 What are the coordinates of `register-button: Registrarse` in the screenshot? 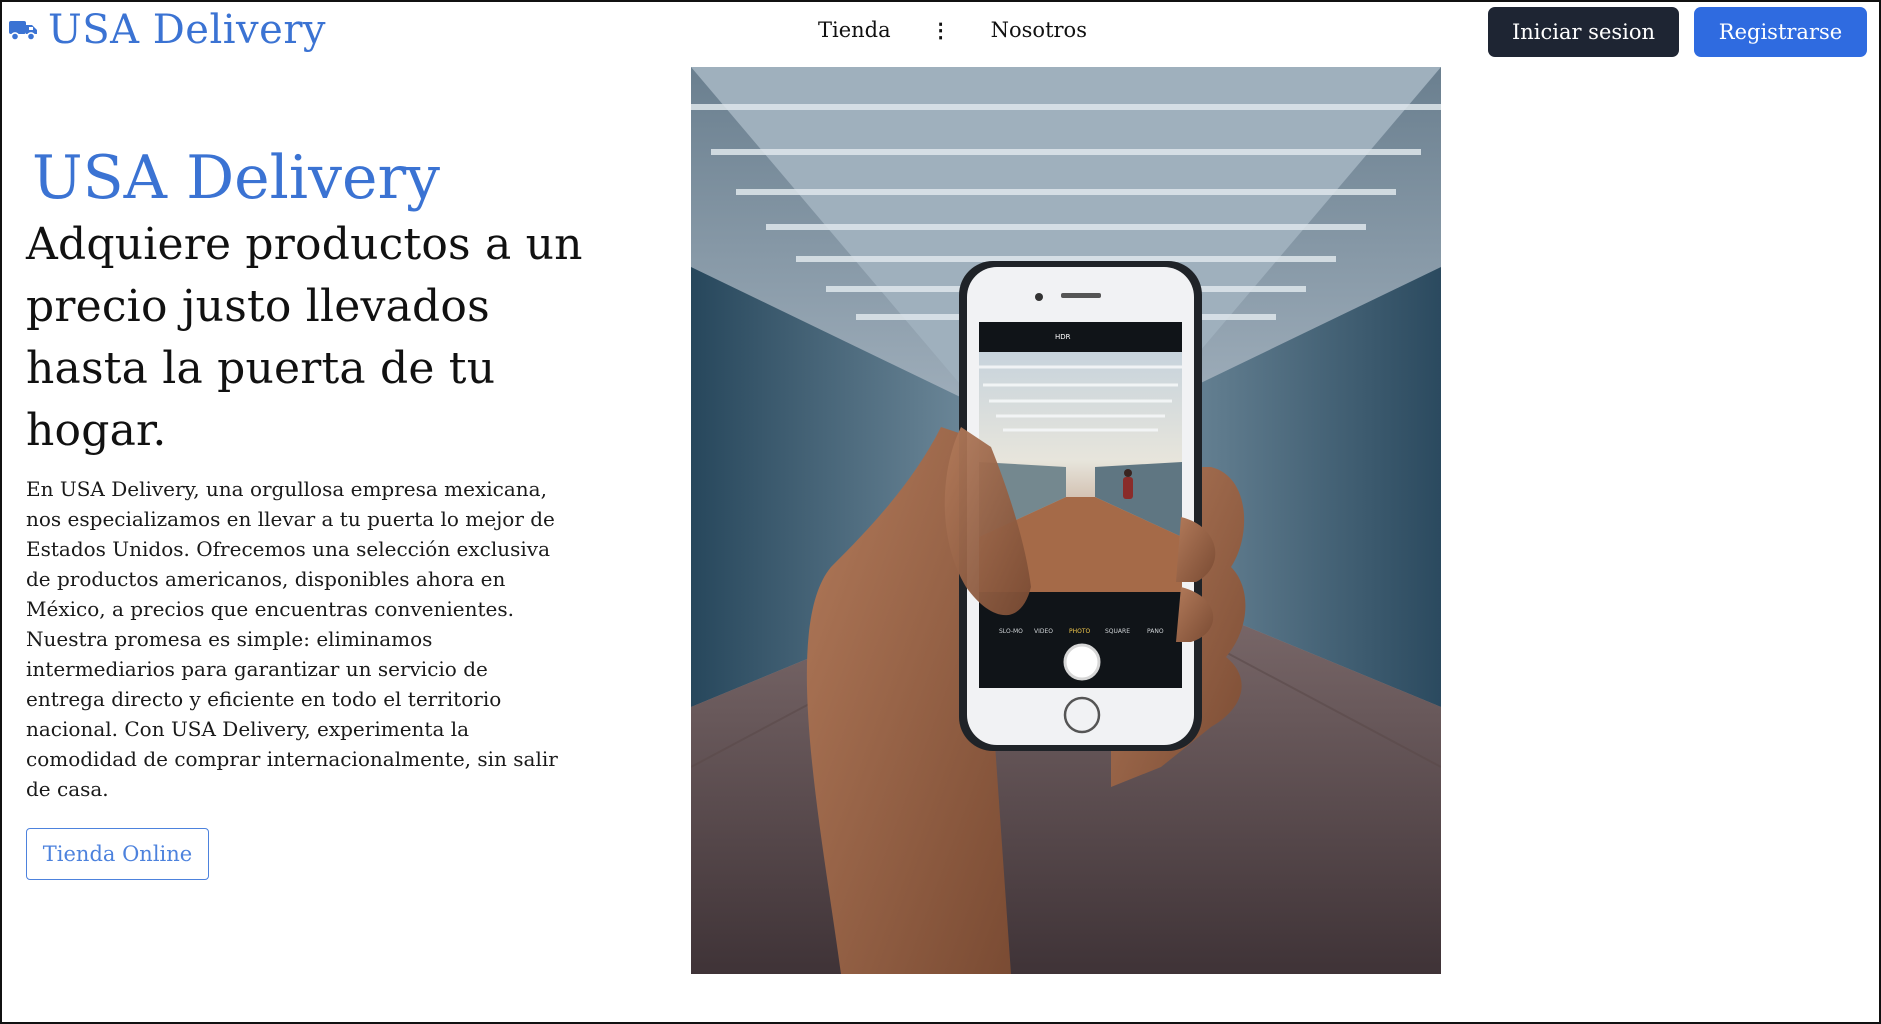 It's located at (1780, 32).